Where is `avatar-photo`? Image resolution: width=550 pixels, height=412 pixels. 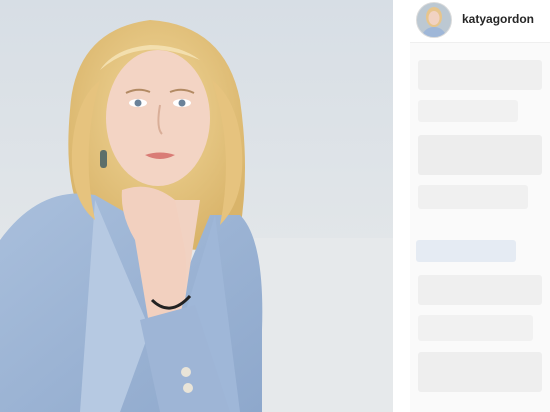
avatar-photo is located at coordinates (434, 20).